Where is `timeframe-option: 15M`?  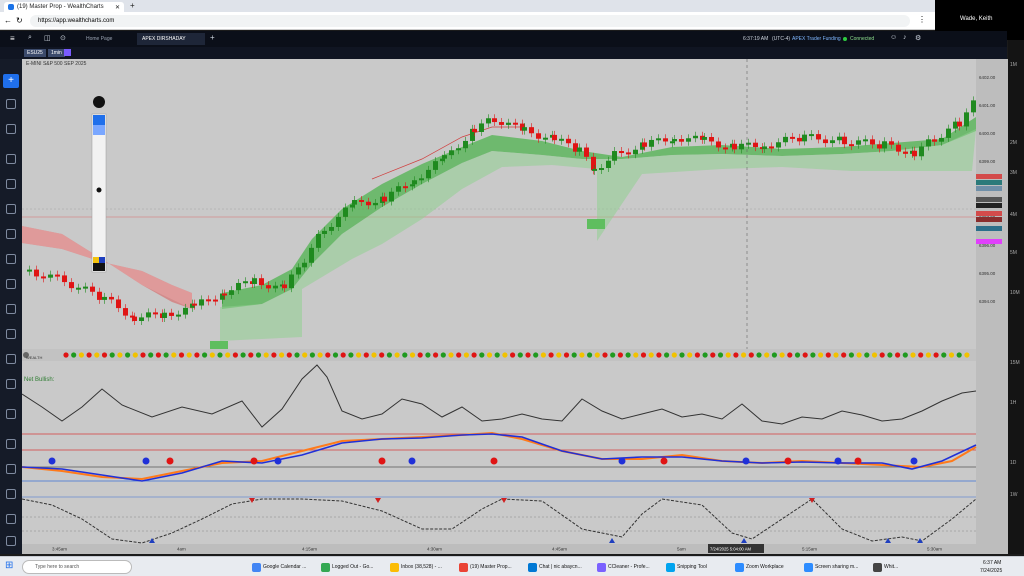
timeframe-option: 15M is located at coordinates (1015, 363).